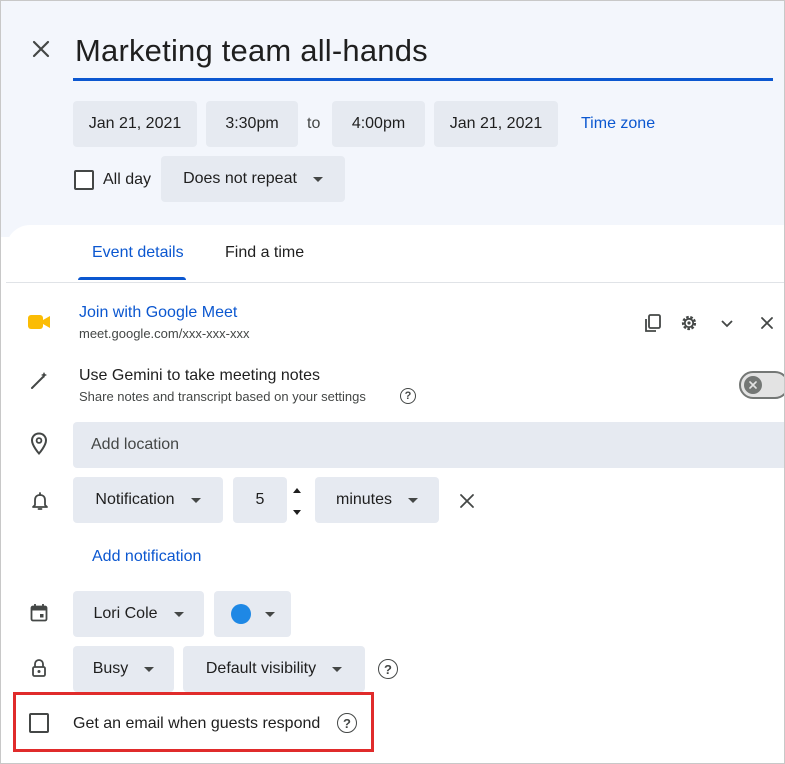  I want to click on notification-type-dropdown: Notification, so click(148, 500).